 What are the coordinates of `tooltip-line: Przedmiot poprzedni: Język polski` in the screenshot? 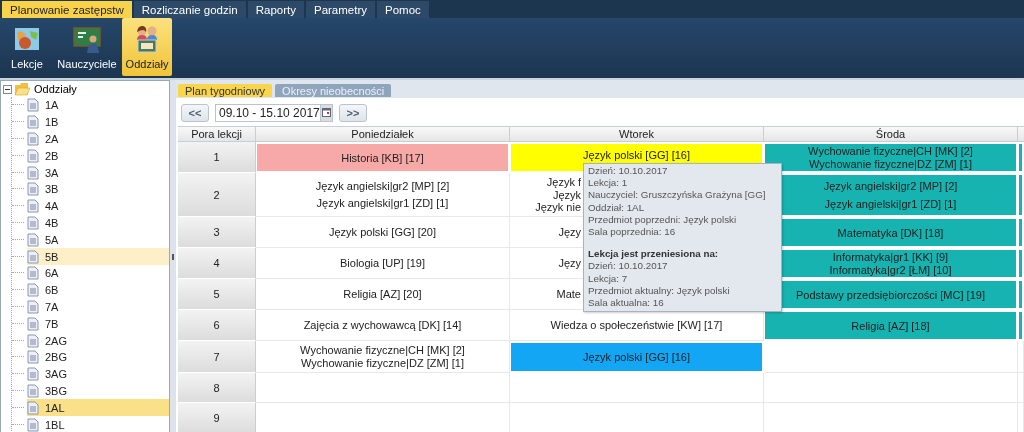 It's located at (663, 219).